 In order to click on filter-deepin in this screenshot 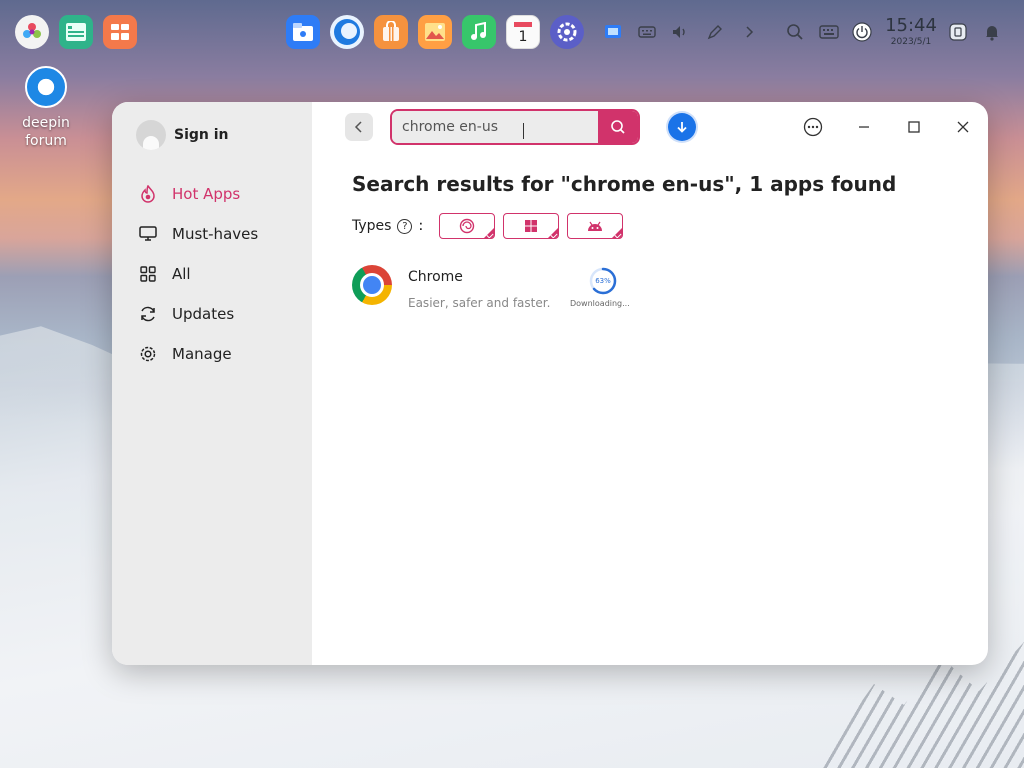, I will do `click(467, 226)`.